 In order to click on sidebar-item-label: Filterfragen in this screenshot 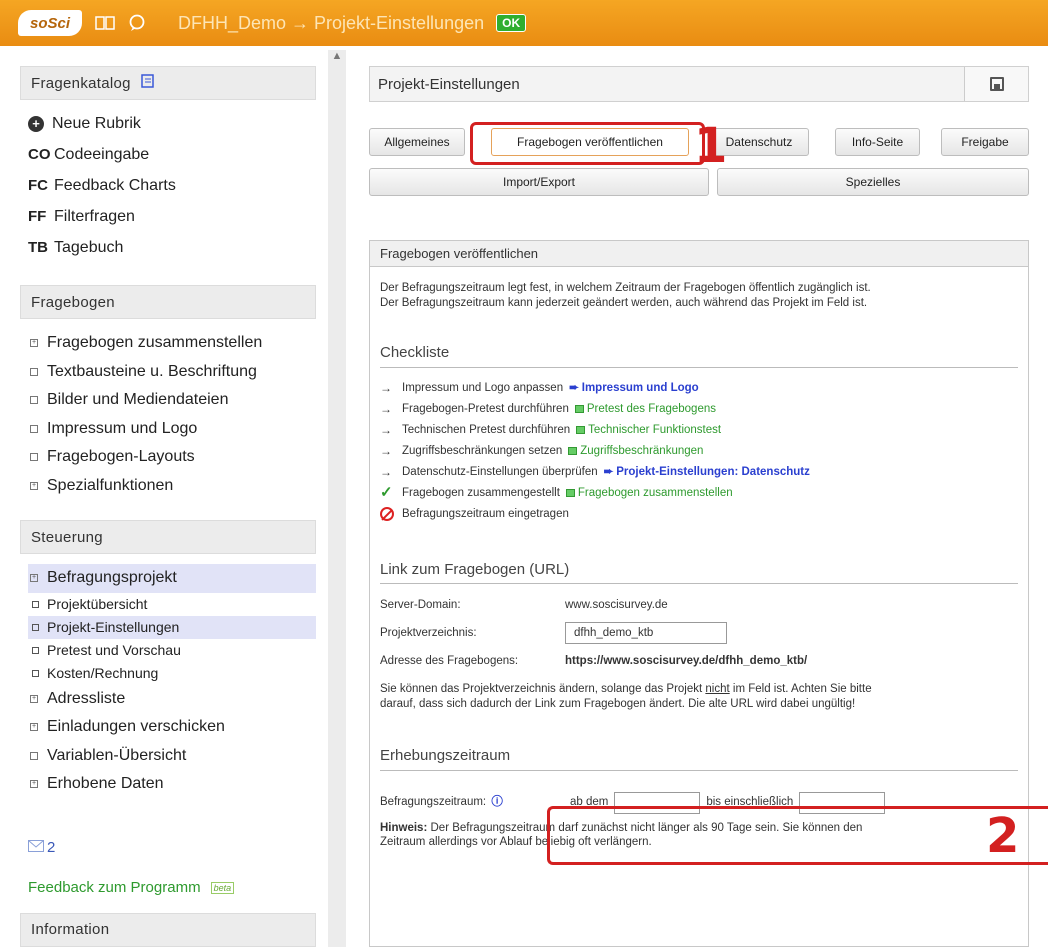, I will do `click(94, 216)`.